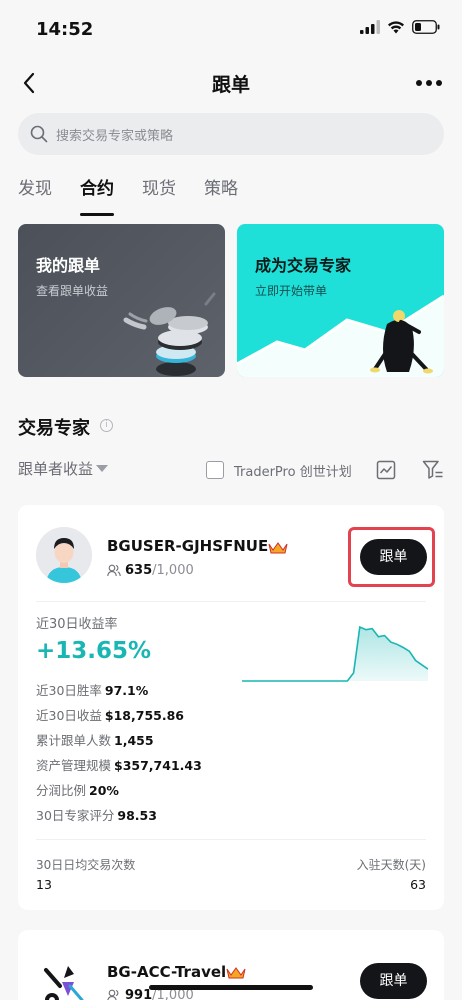 The image size is (462, 1000). Describe the element at coordinates (144, 715) in the screenshot. I see `stat-value: $18,755.86` at that location.